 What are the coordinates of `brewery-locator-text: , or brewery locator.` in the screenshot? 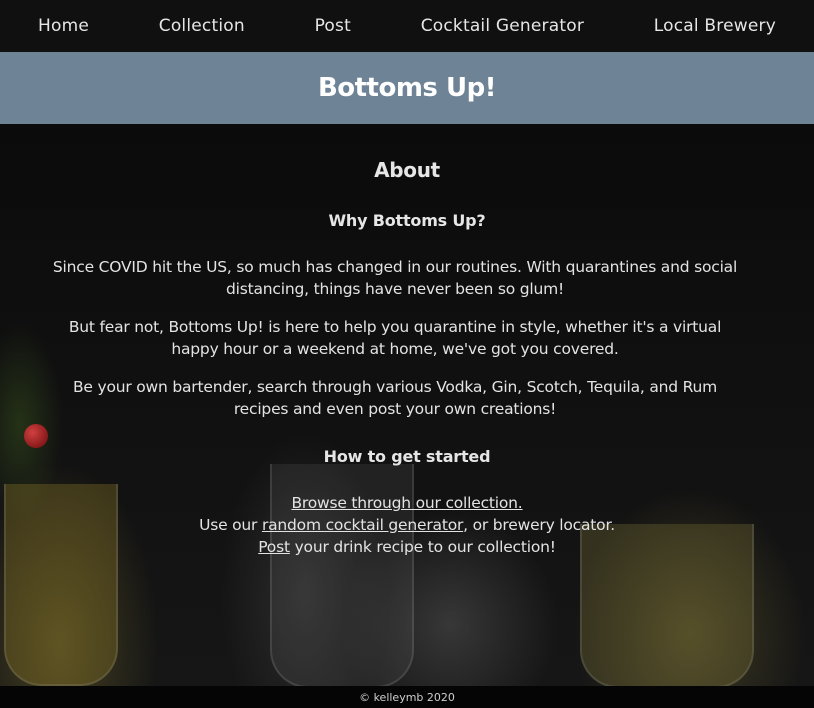 It's located at (539, 525).